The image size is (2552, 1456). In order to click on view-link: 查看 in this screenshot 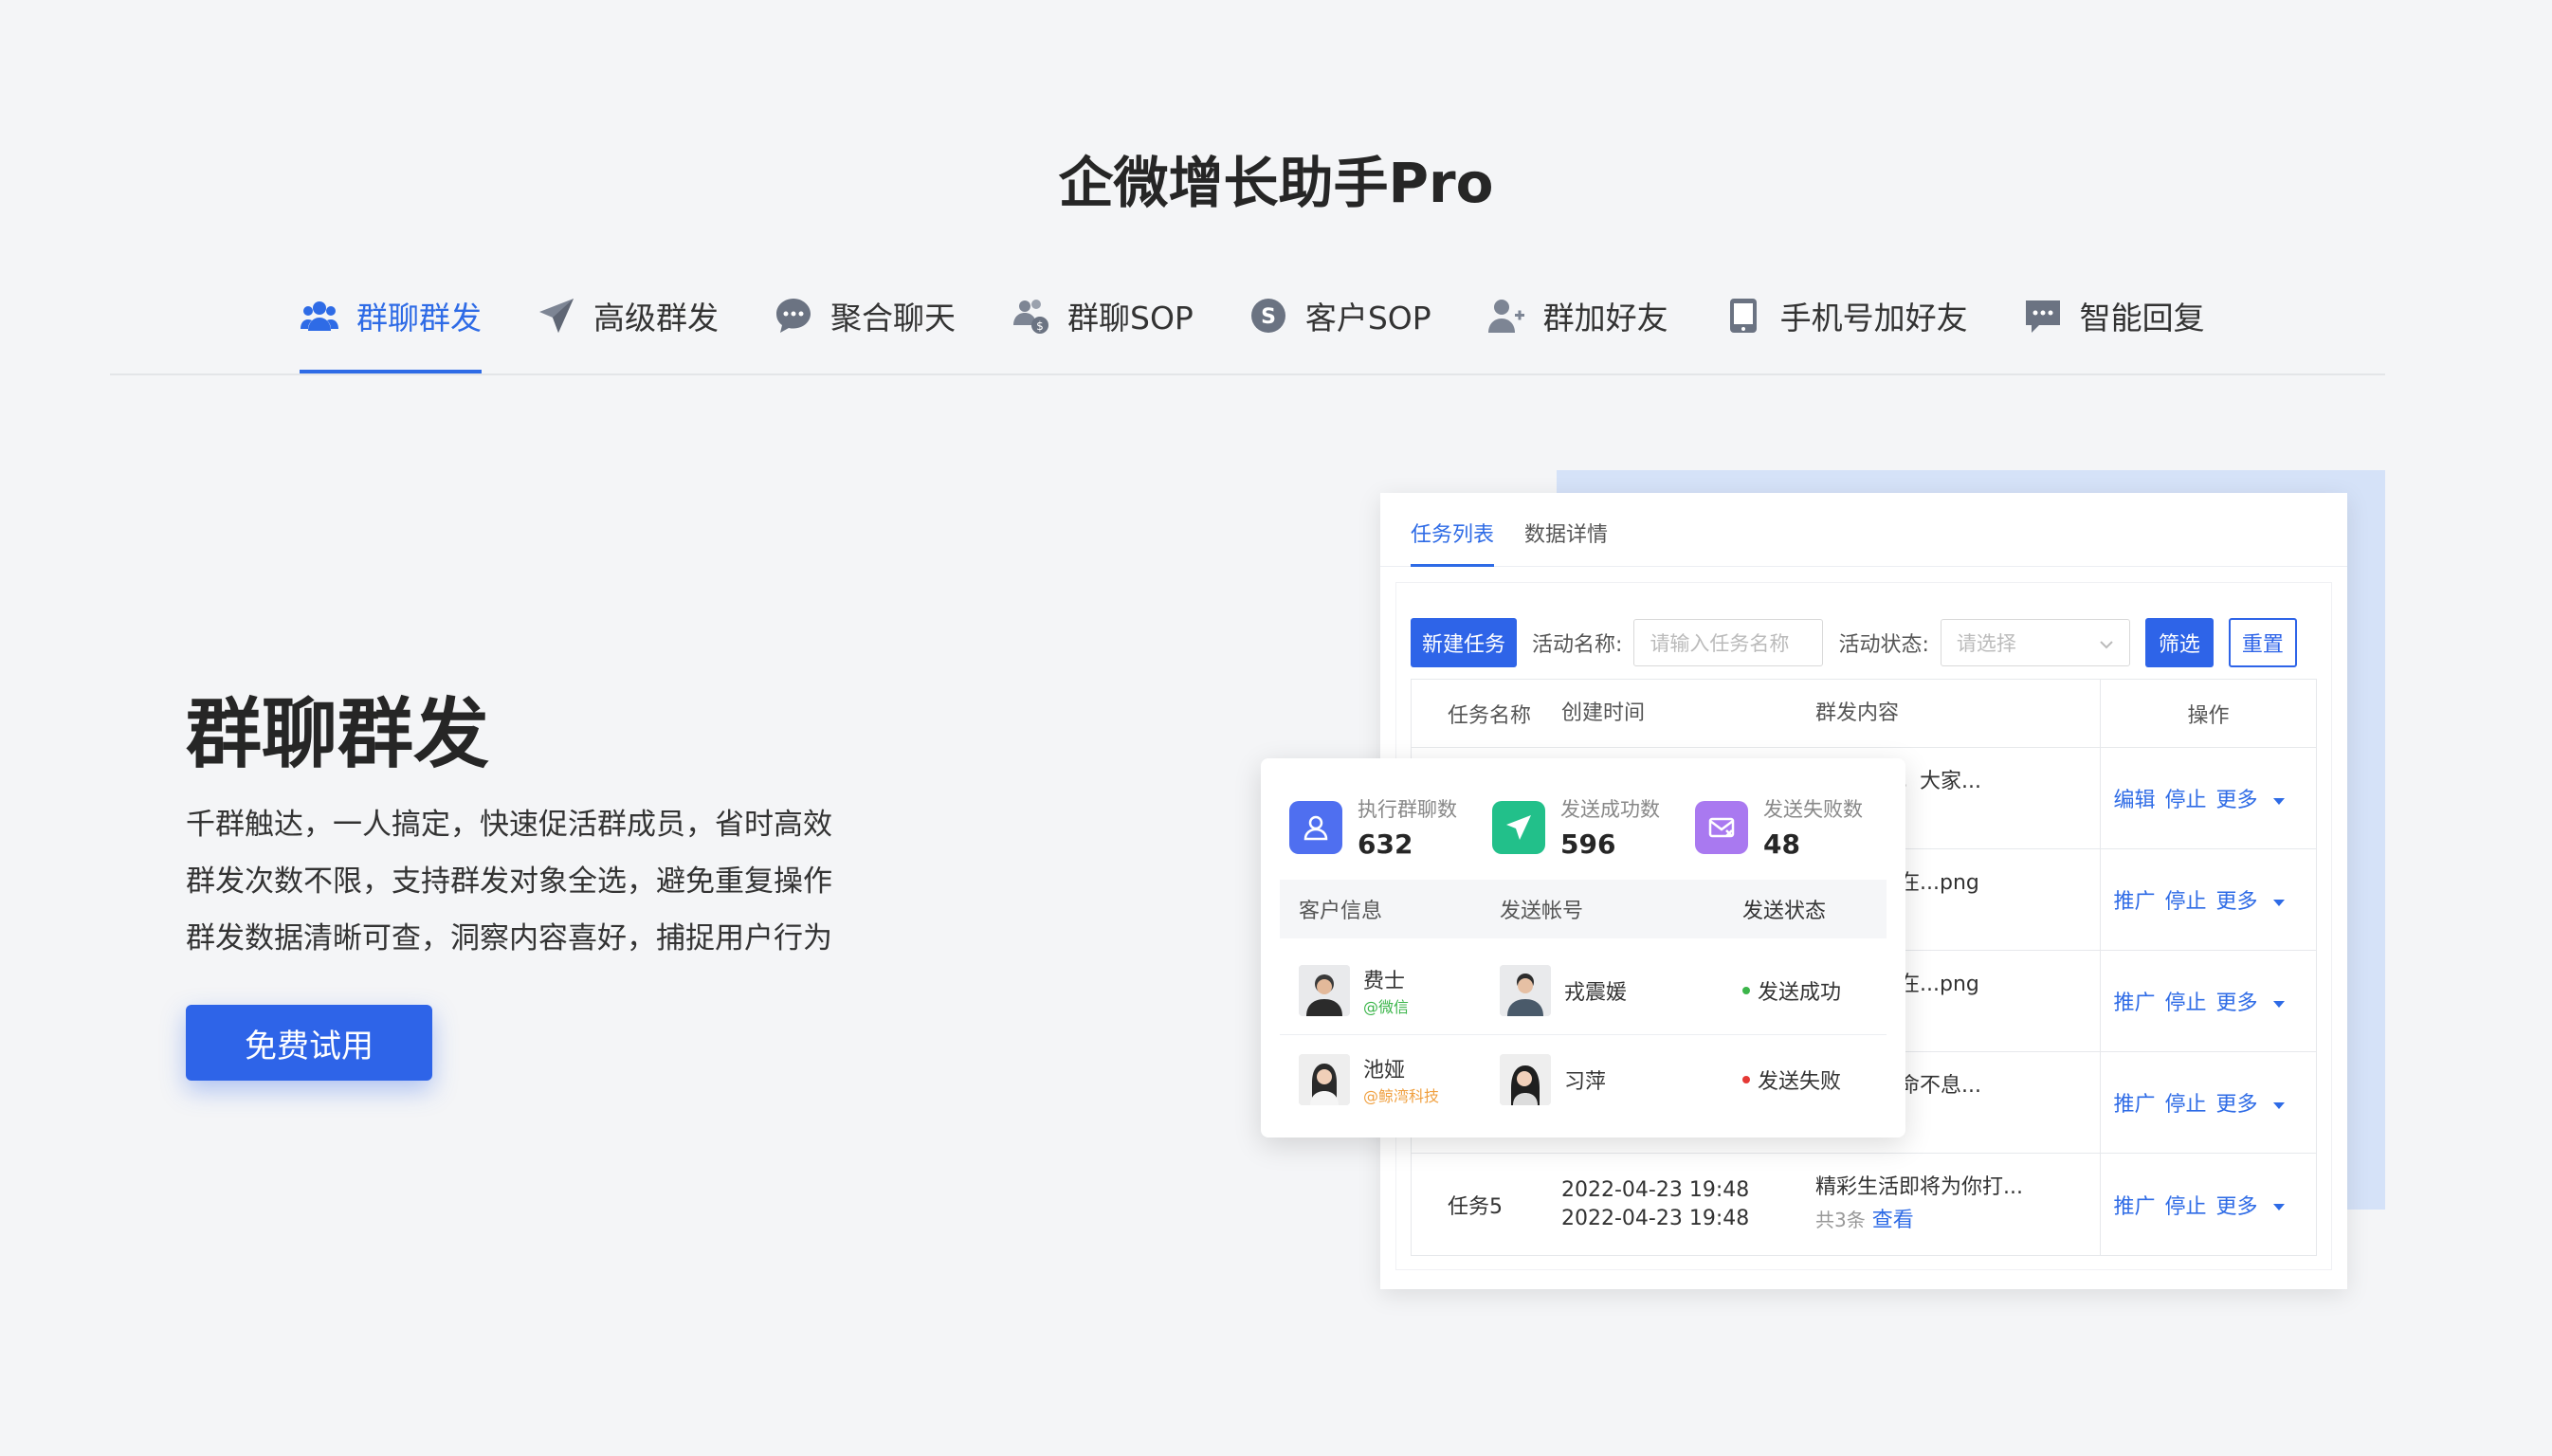, I will do `click(1893, 1220)`.